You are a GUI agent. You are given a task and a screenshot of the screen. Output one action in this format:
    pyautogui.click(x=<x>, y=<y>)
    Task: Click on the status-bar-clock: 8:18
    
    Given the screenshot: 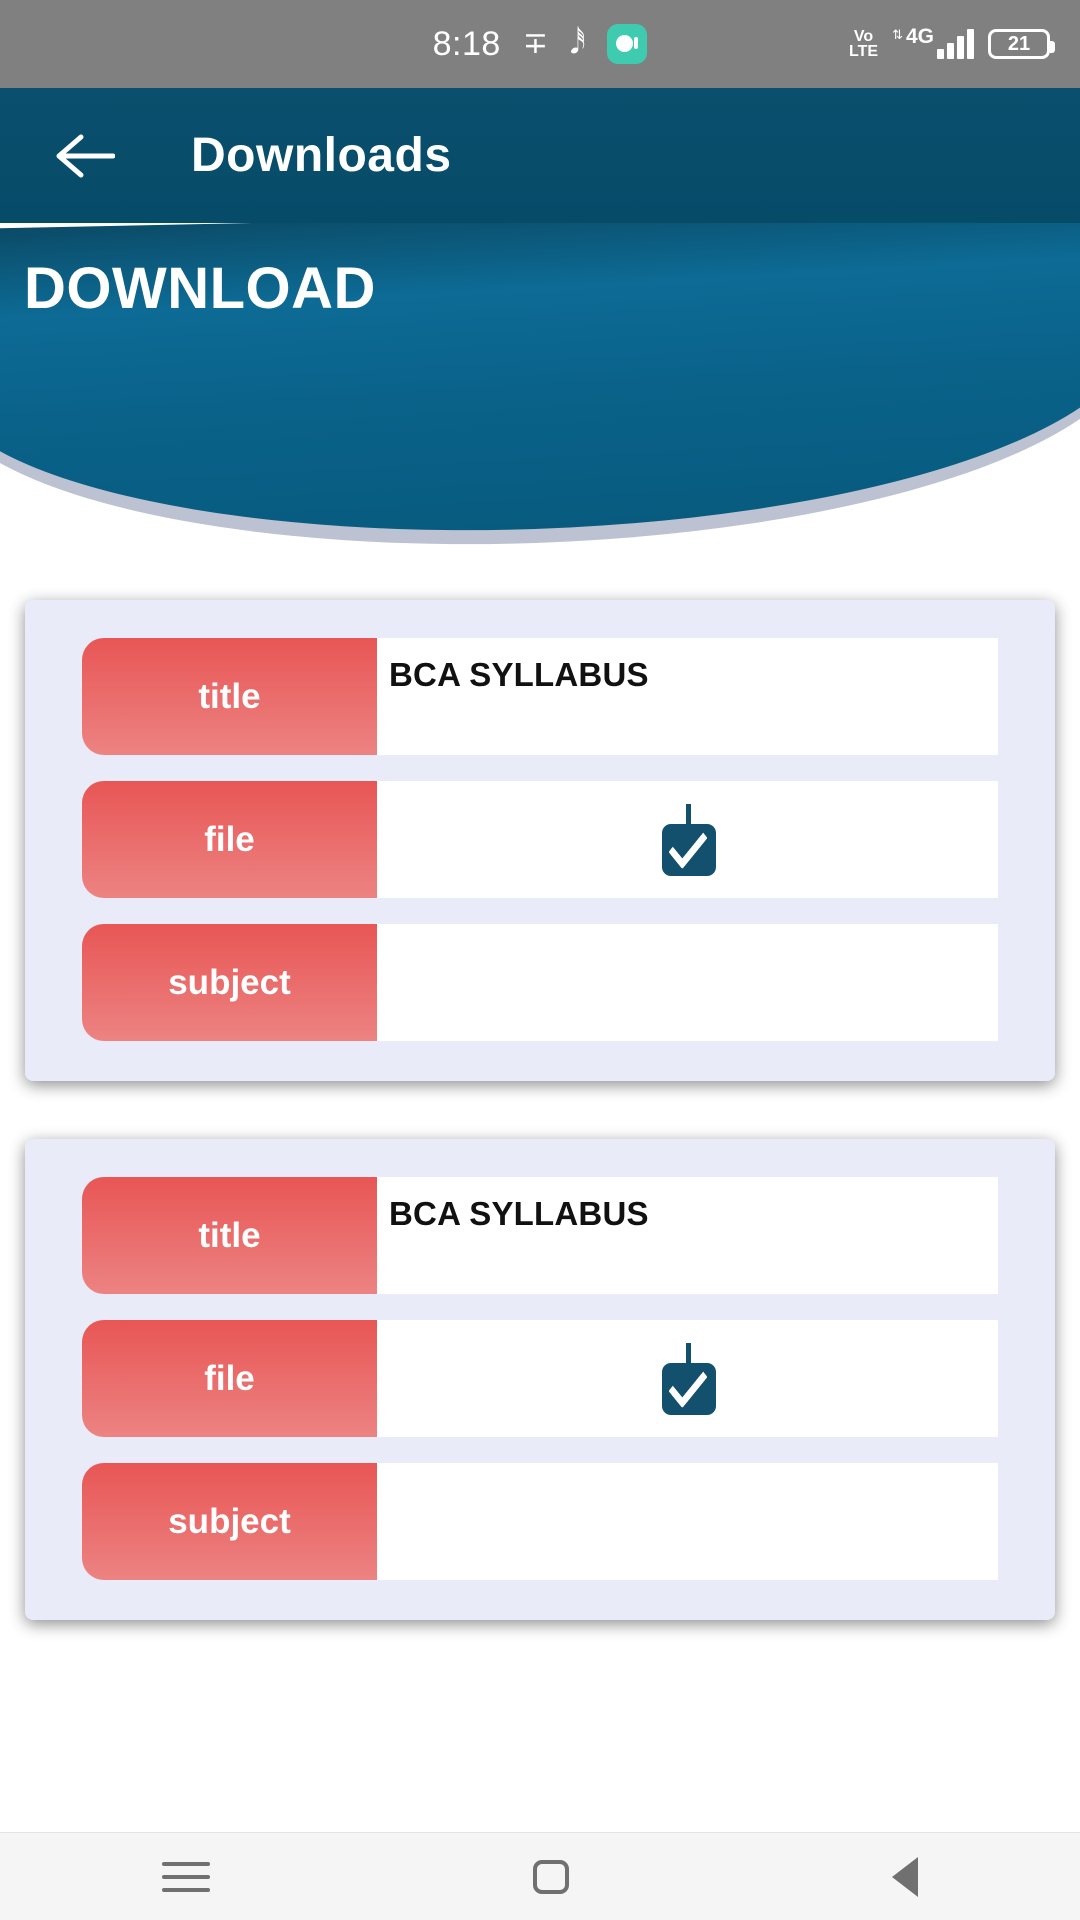 What is the action you would take?
    pyautogui.click(x=466, y=43)
    